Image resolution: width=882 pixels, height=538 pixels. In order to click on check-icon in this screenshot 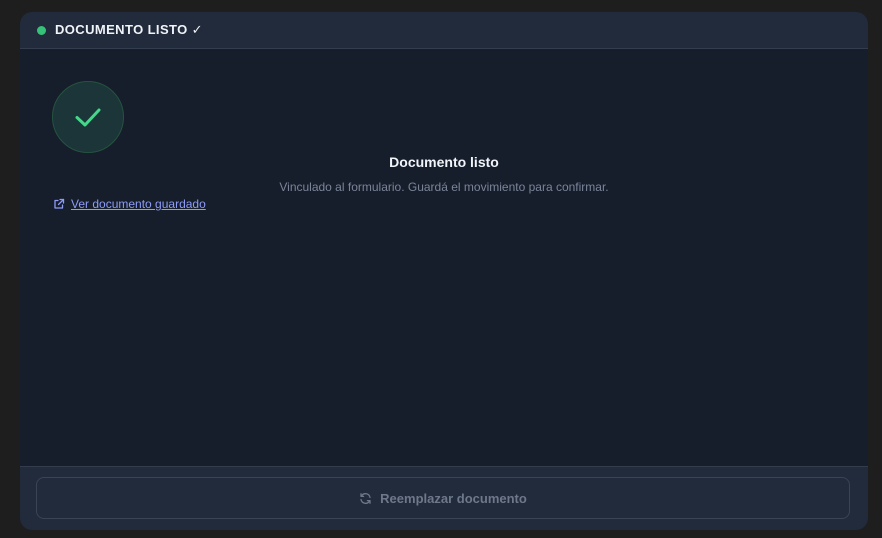, I will do `click(88, 117)`.